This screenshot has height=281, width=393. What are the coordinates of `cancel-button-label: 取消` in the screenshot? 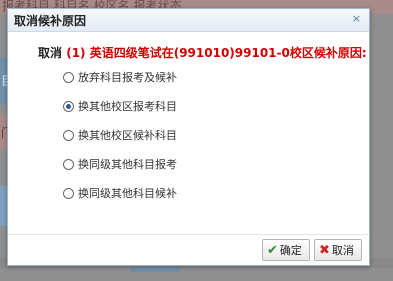 It's located at (342, 250).